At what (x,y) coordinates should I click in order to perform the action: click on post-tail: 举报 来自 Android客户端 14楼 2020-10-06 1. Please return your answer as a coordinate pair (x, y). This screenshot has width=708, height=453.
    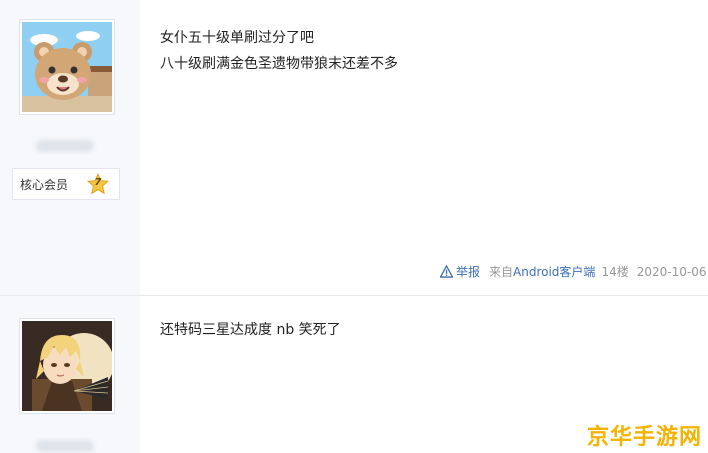
    Looking at the image, I should click on (574, 271).